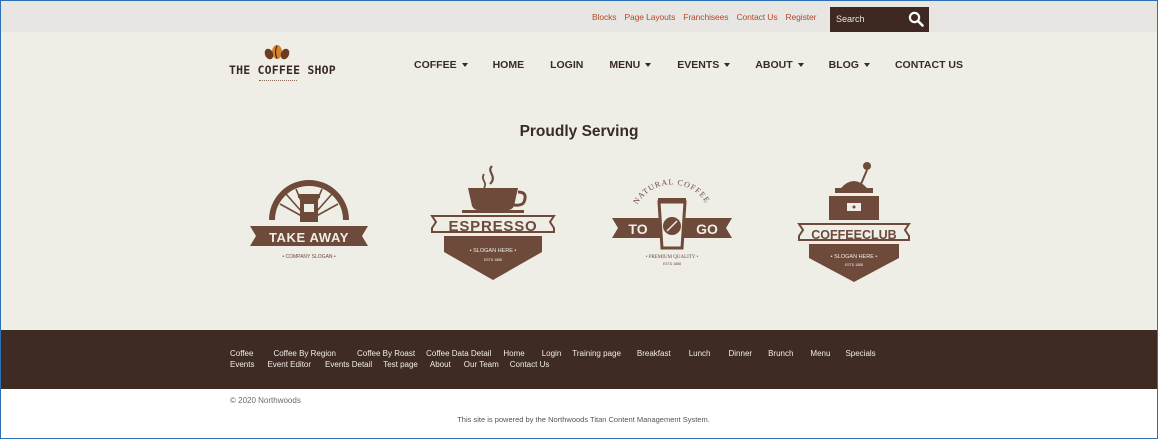 The height and width of the screenshot is (439, 1158). I want to click on footer-link-dinner: Dinner, so click(740, 353).